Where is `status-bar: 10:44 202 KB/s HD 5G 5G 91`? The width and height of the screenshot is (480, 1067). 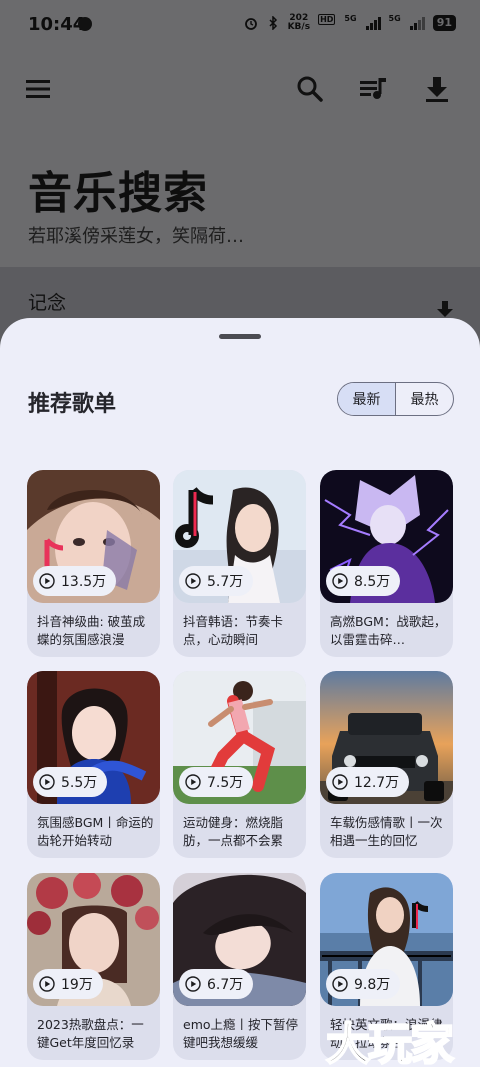
status-bar: 10:44 202 KB/s HD 5G 5G 91 is located at coordinates (240, 26).